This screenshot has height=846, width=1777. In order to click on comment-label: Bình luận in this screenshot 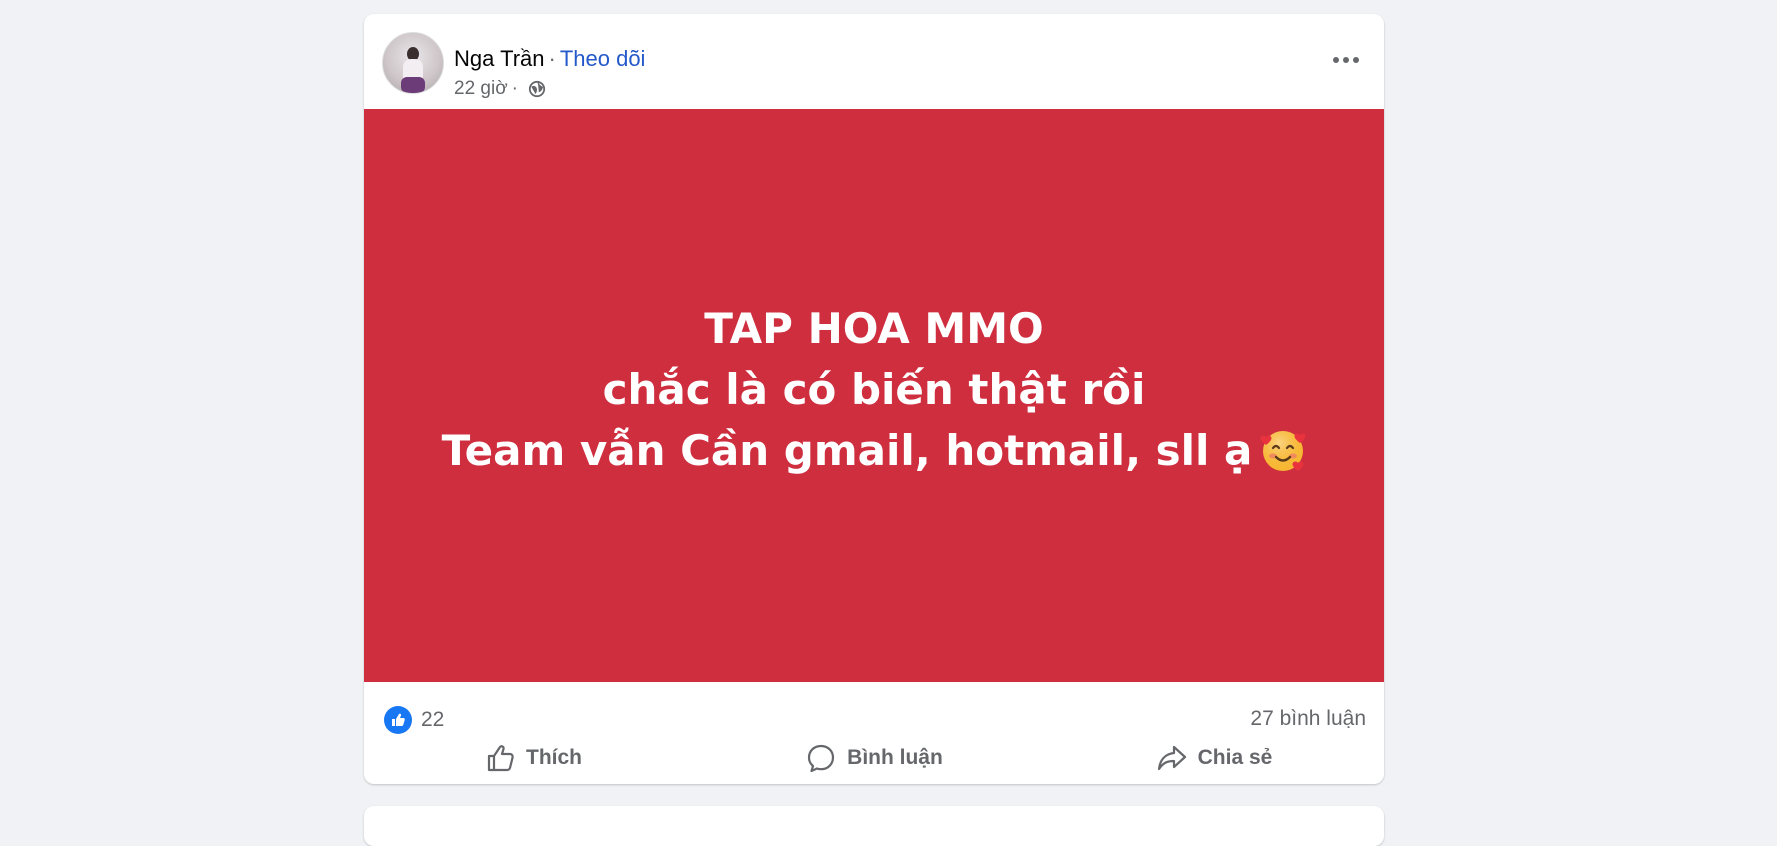, I will do `click(895, 757)`.